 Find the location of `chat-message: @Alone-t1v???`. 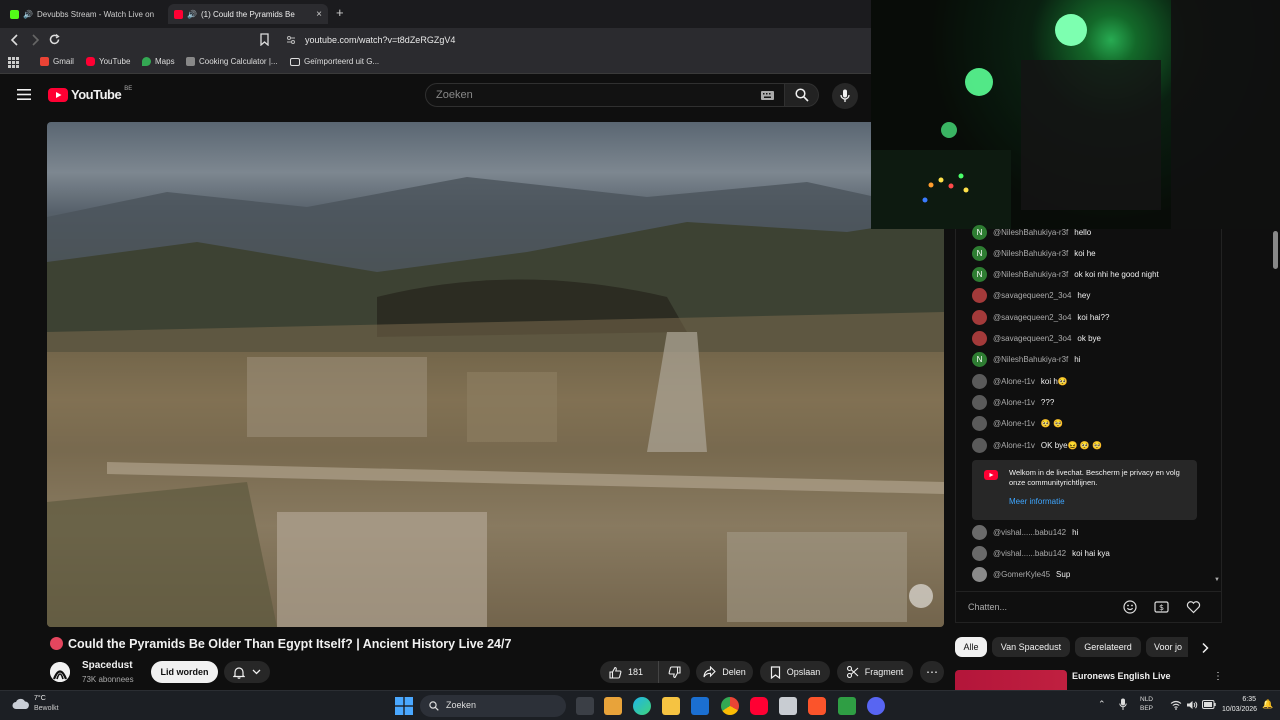

chat-message: @Alone-t1v??? is located at coordinates (1013, 402).